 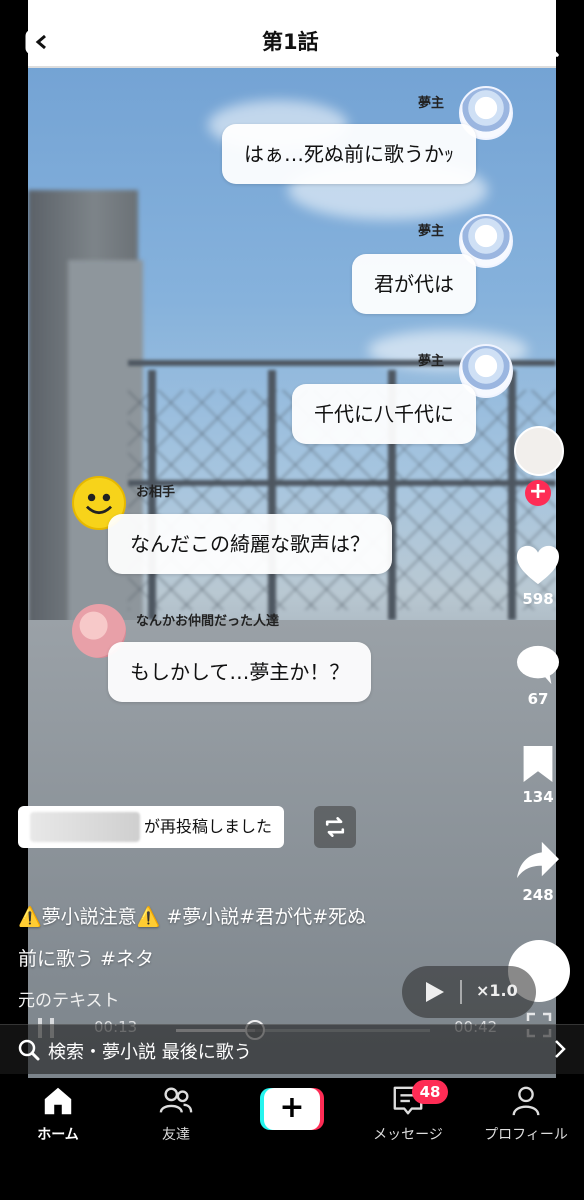 What do you see at coordinates (118, 42) in the screenshot?
I see `tab-drama: ドラマ` at bounding box center [118, 42].